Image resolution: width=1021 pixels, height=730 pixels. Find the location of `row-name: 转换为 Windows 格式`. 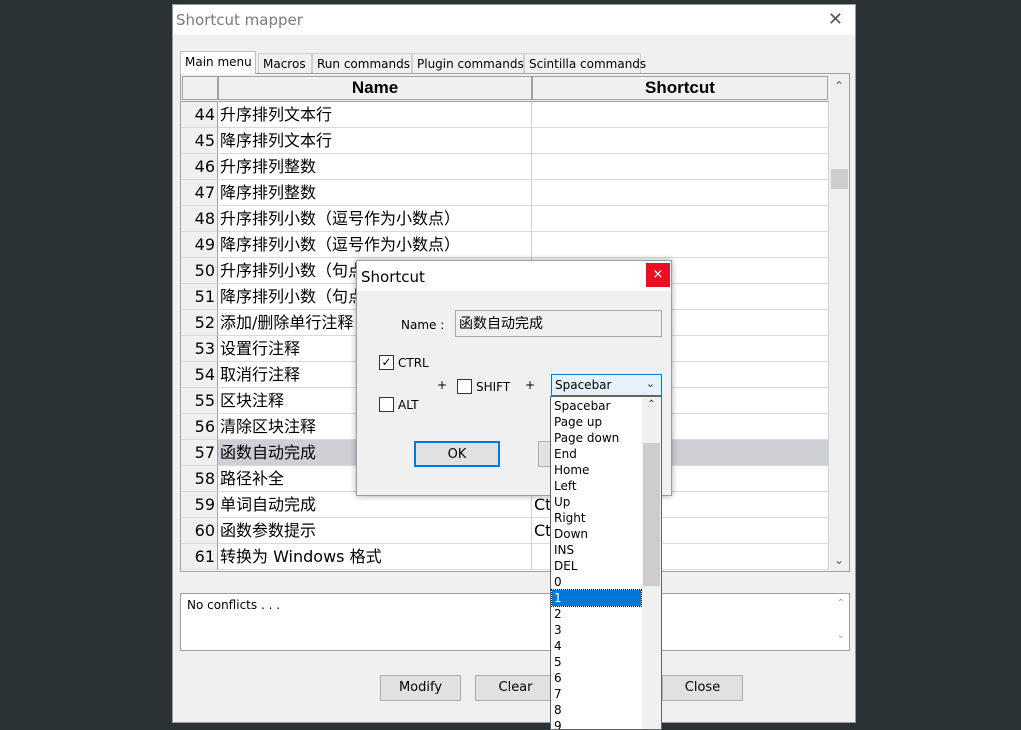

row-name: 转换为 Windows 格式 is located at coordinates (375, 557).